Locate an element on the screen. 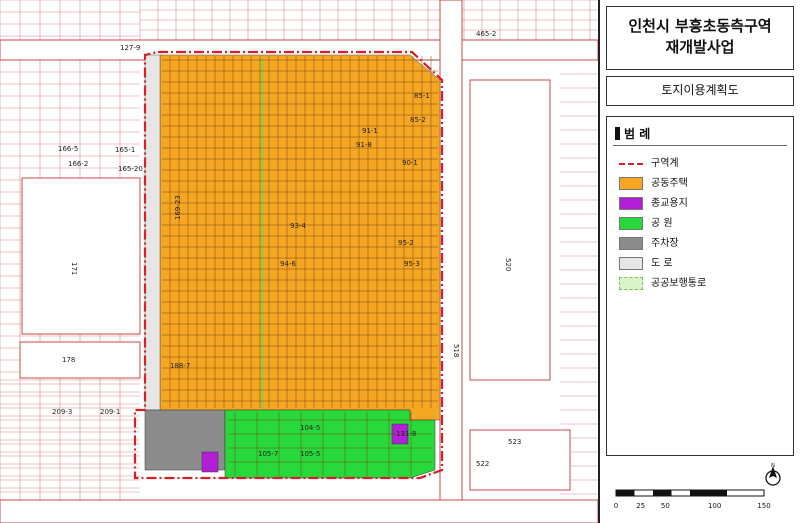 The width and height of the screenshot is (800, 523). scale-tick-label: 100 is located at coordinates (714, 506).